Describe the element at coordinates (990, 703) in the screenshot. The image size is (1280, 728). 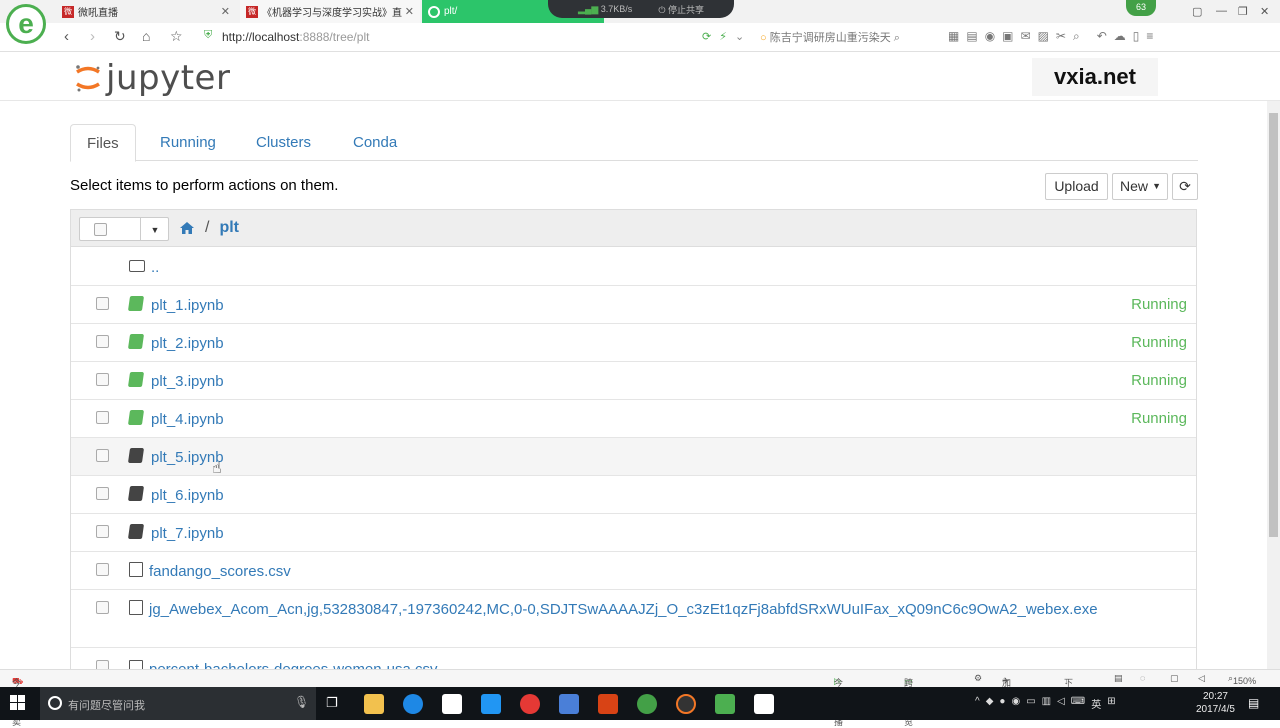
I see `tray-app-icon: ◆` at that location.